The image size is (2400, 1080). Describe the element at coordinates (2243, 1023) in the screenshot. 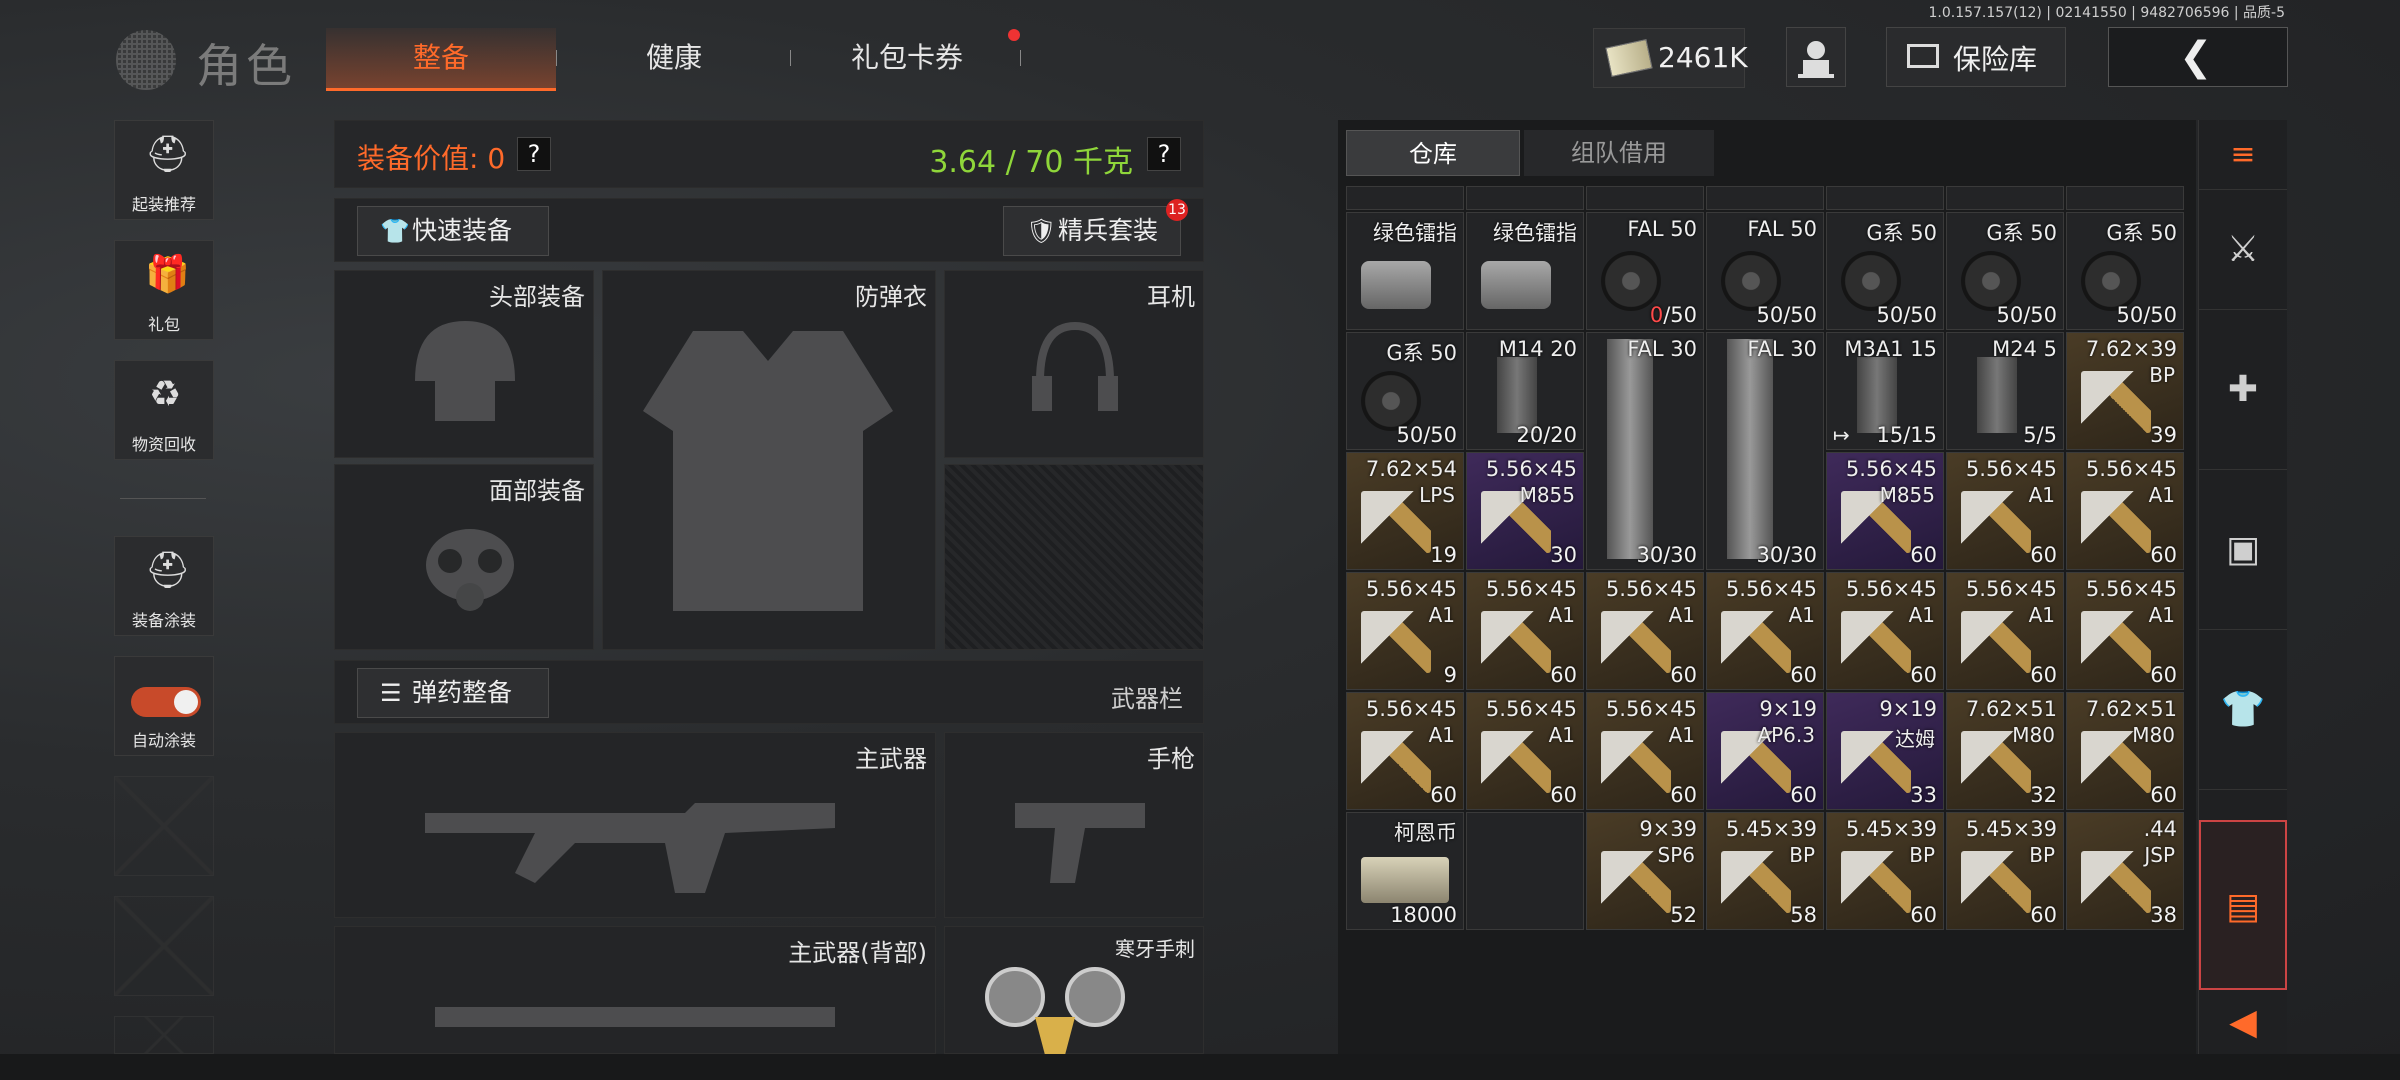

I see `collapse-icon: ◀` at that location.